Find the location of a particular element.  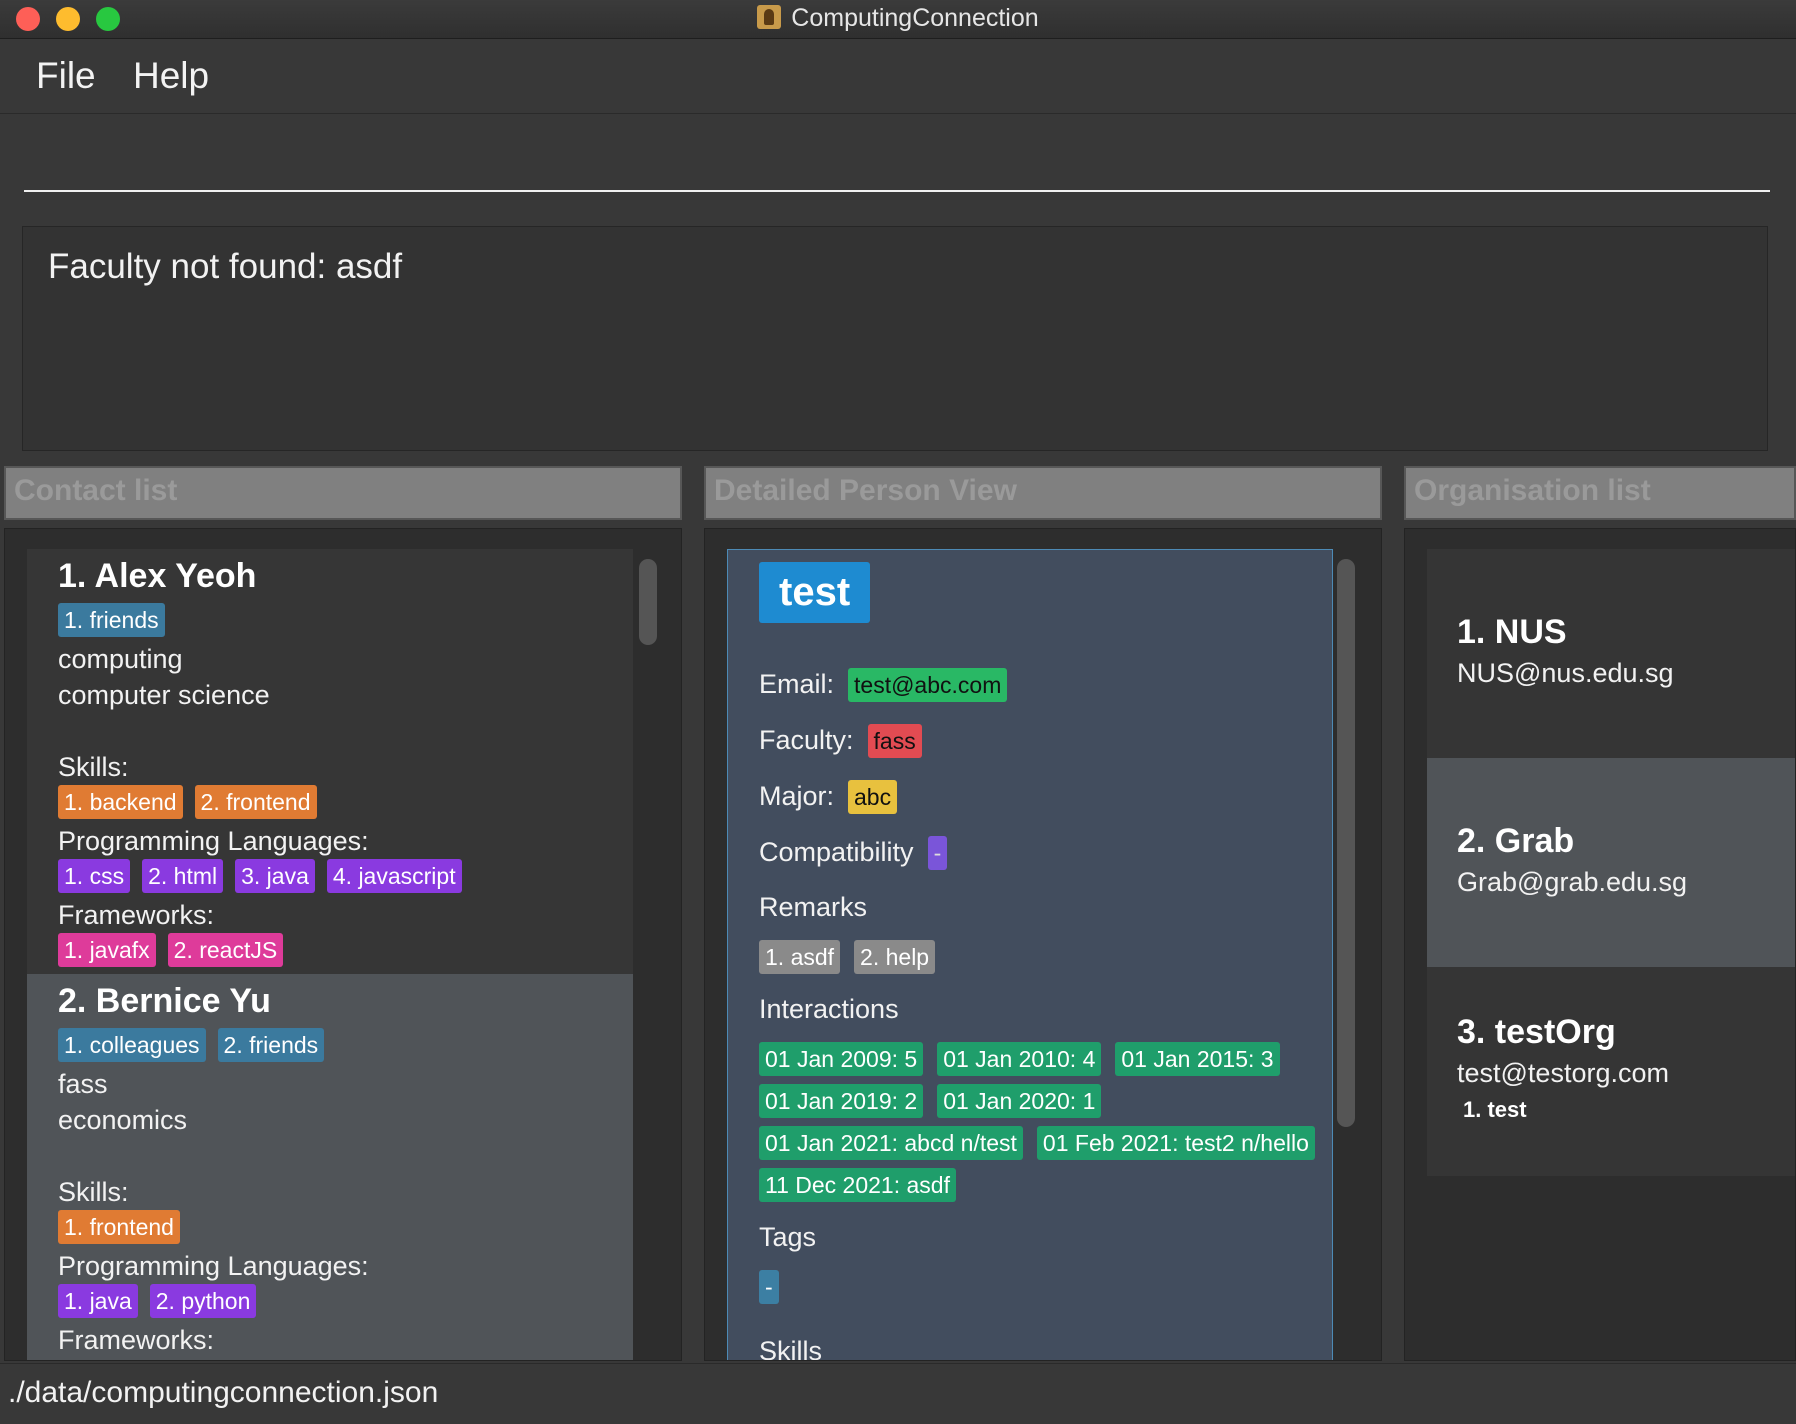

contact-faculty: fass is located at coordinates (83, 1084).